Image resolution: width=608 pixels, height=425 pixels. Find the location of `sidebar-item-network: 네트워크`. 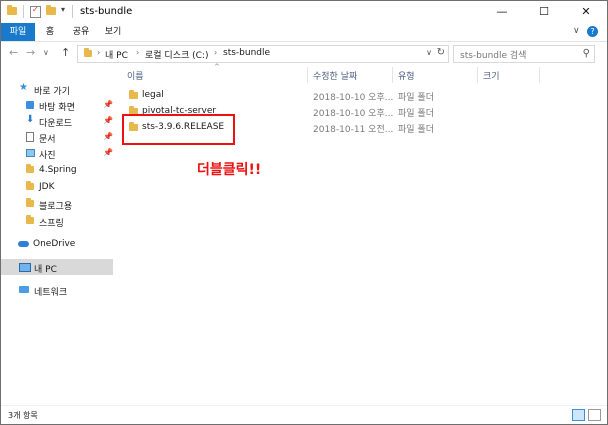

sidebar-item-network: 네트워크 is located at coordinates (57, 290).